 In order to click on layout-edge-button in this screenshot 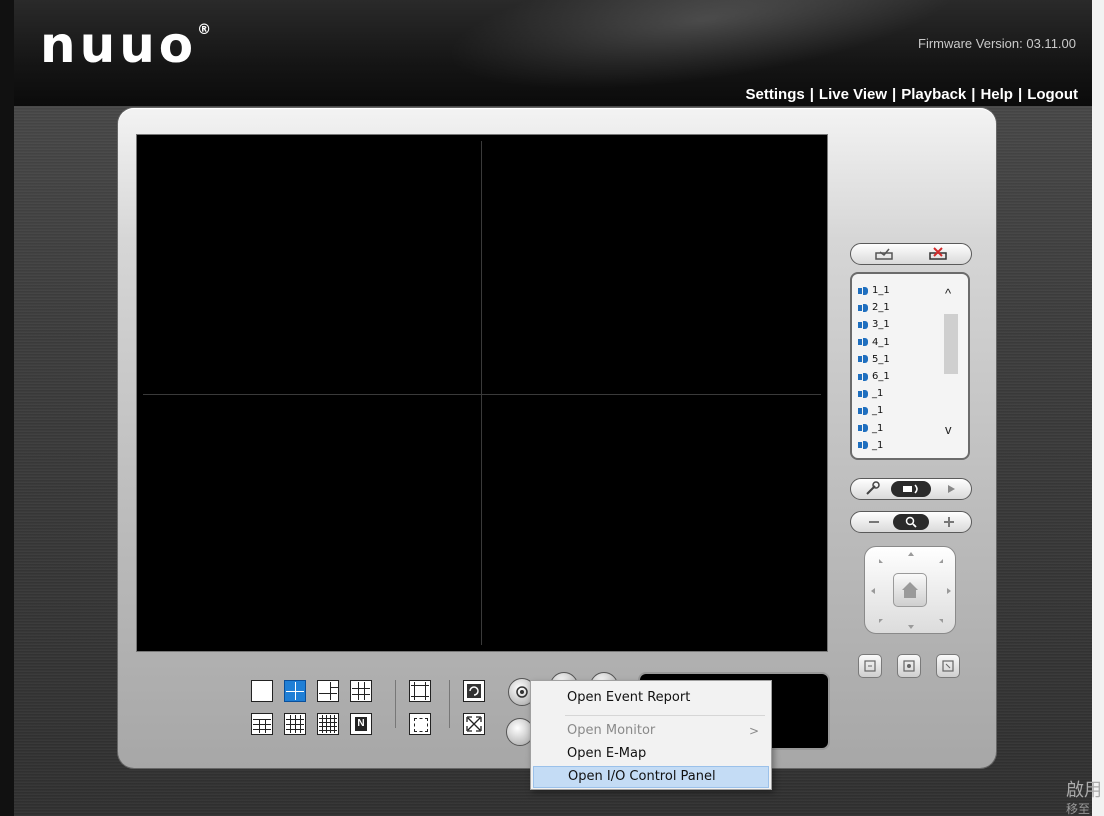, I will do `click(420, 691)`.